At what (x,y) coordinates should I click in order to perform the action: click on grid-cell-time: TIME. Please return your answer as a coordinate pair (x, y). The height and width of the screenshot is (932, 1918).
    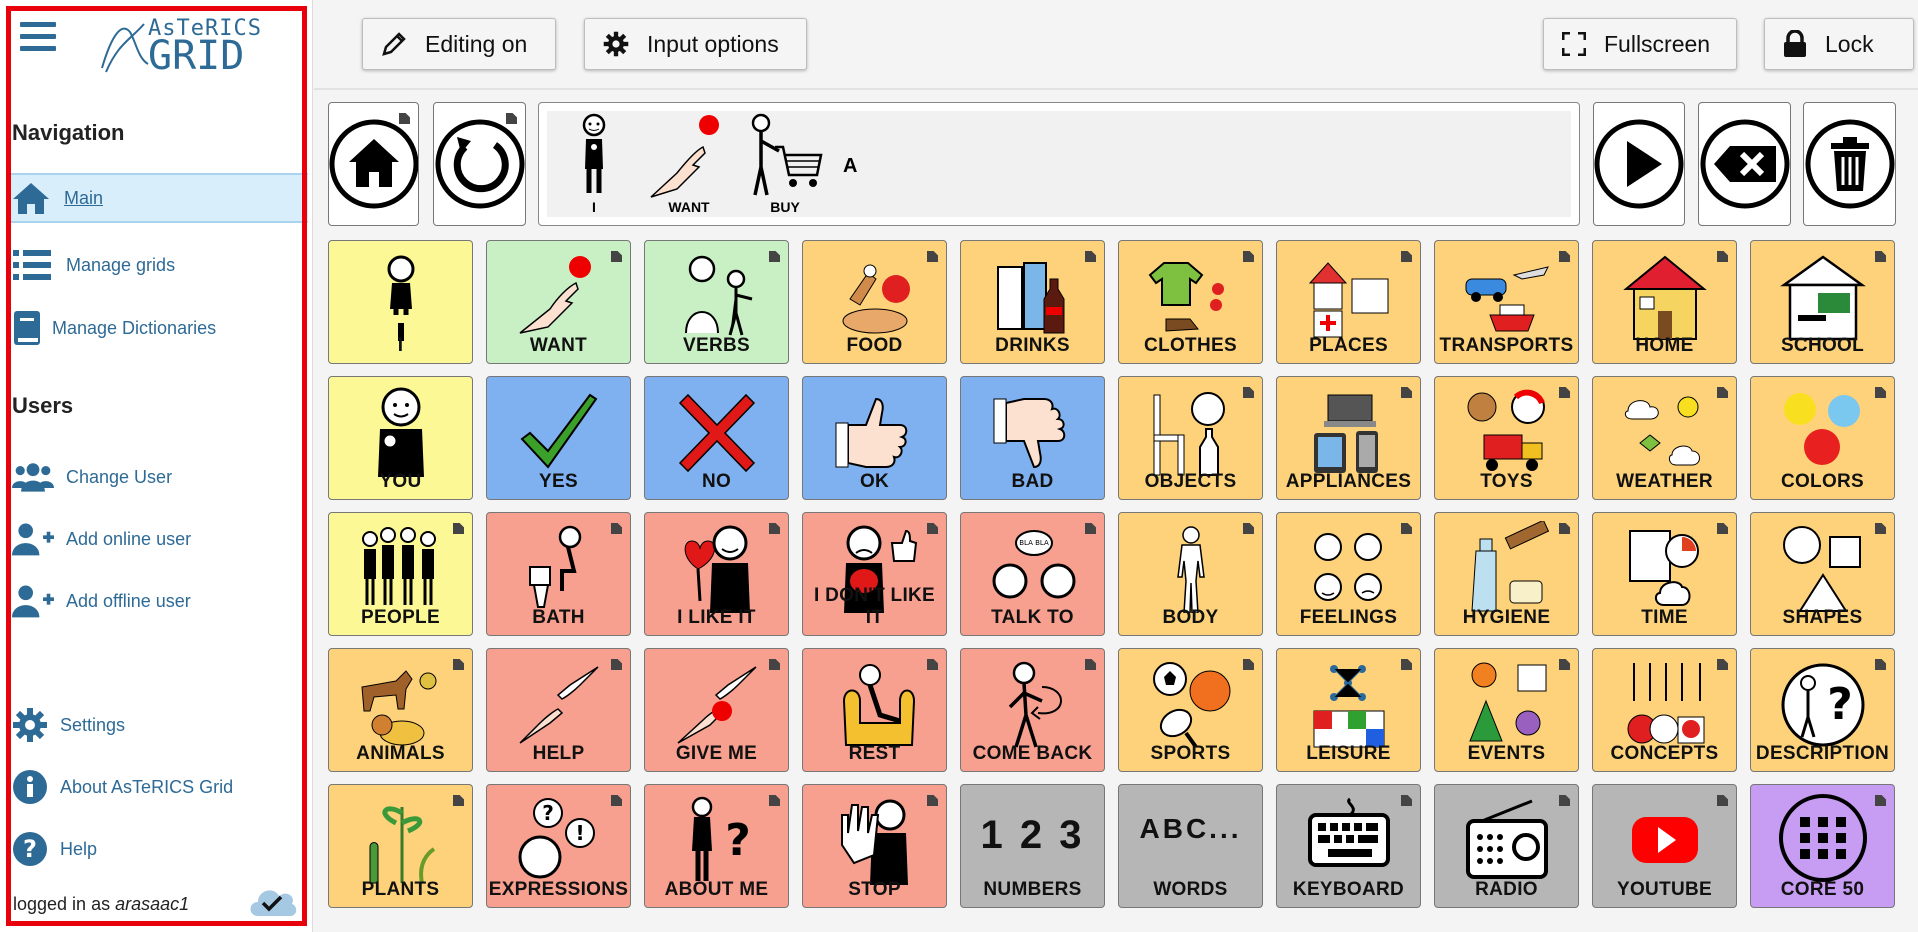
    Looking at the image, I should click on (1664, 574).